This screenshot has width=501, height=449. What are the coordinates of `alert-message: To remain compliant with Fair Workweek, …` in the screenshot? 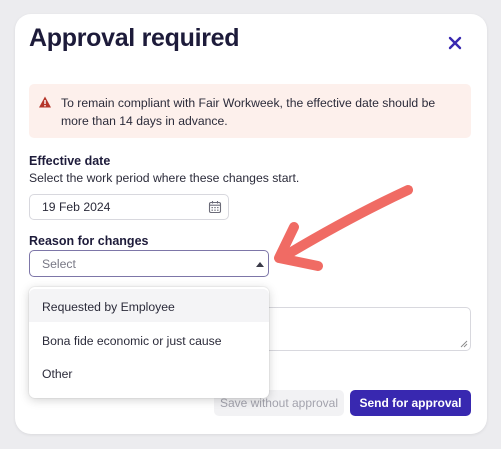 It's located at (248, 112).